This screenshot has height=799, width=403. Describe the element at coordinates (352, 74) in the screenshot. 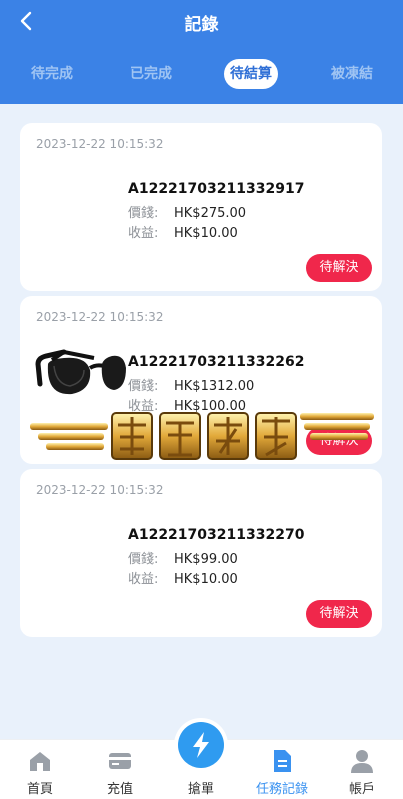

I see `tab-frozen: 被凍結` at that location.